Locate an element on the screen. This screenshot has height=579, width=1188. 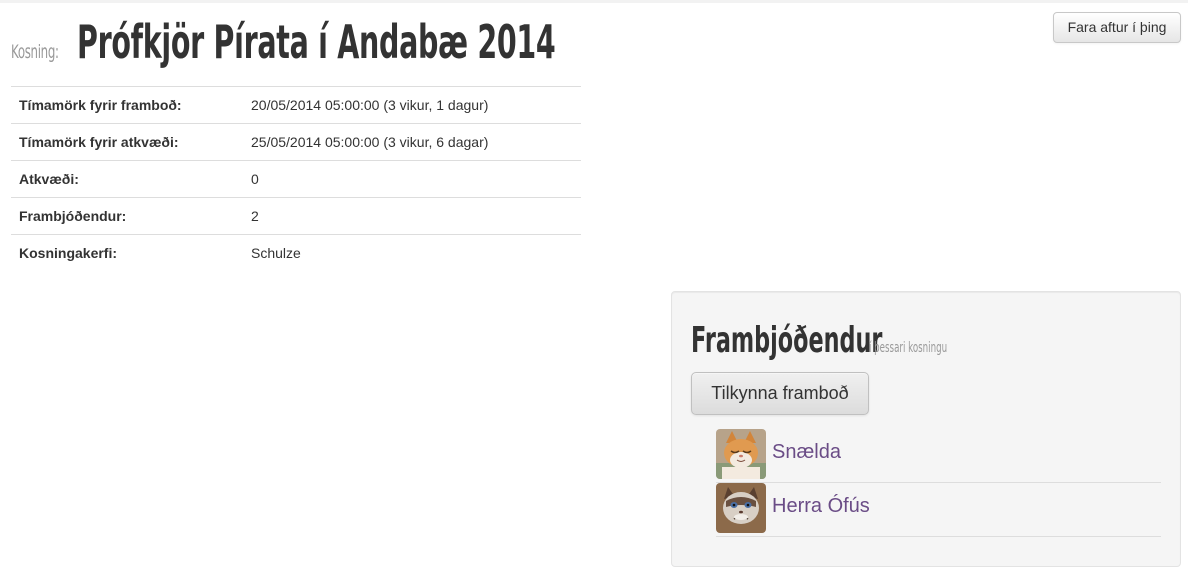
announce-candidacy-button: Tilkynna framboð is located at coordinates (780, 393).